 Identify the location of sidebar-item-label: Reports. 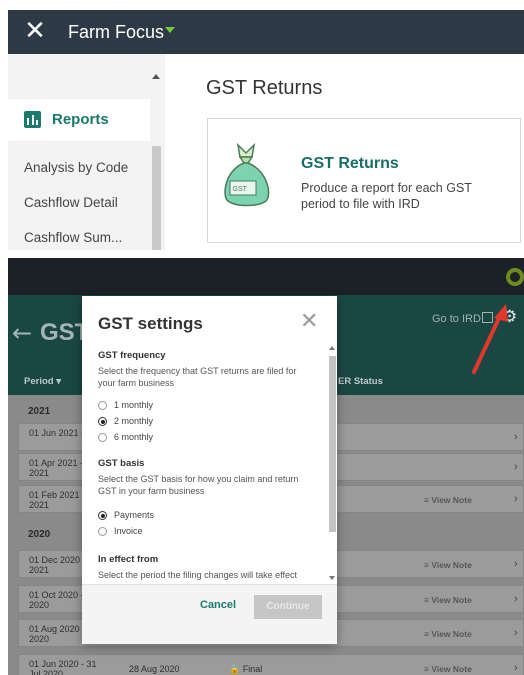
(80, 119).